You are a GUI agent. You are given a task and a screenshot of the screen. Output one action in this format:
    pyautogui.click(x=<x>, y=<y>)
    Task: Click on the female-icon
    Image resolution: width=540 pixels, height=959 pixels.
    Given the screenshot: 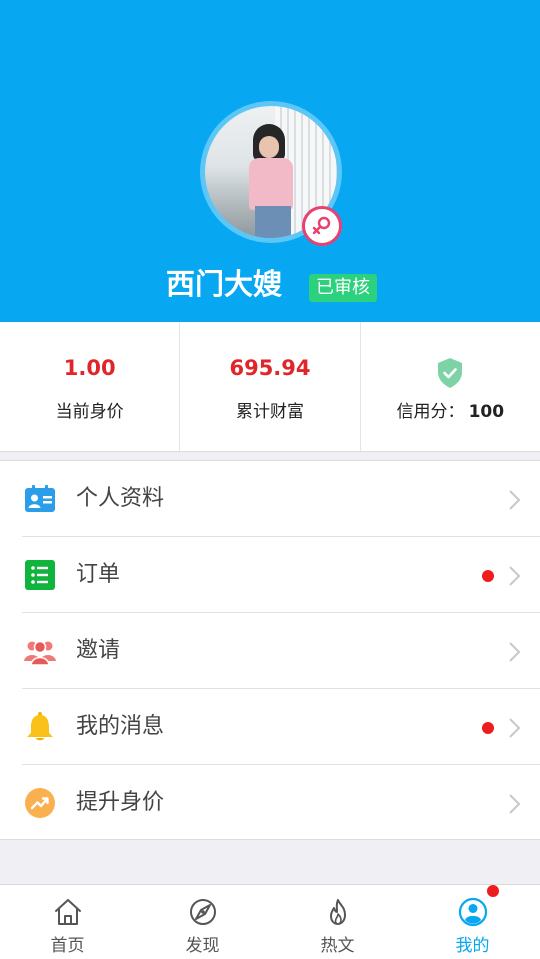 What is the action you would take?
    pyautogui.click(x=322, y=226)
    